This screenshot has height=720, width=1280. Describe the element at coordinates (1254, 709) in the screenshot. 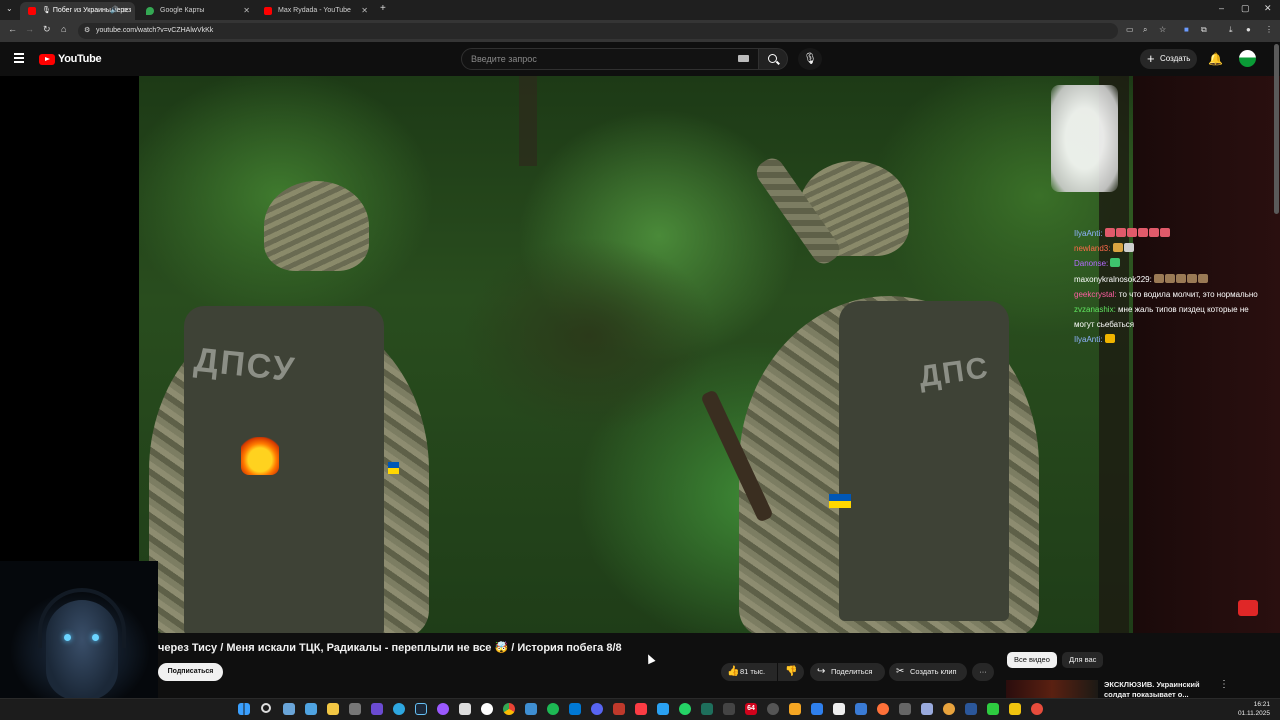

I see `taskbar-clock: 16:21 01.11.2025` at that location.